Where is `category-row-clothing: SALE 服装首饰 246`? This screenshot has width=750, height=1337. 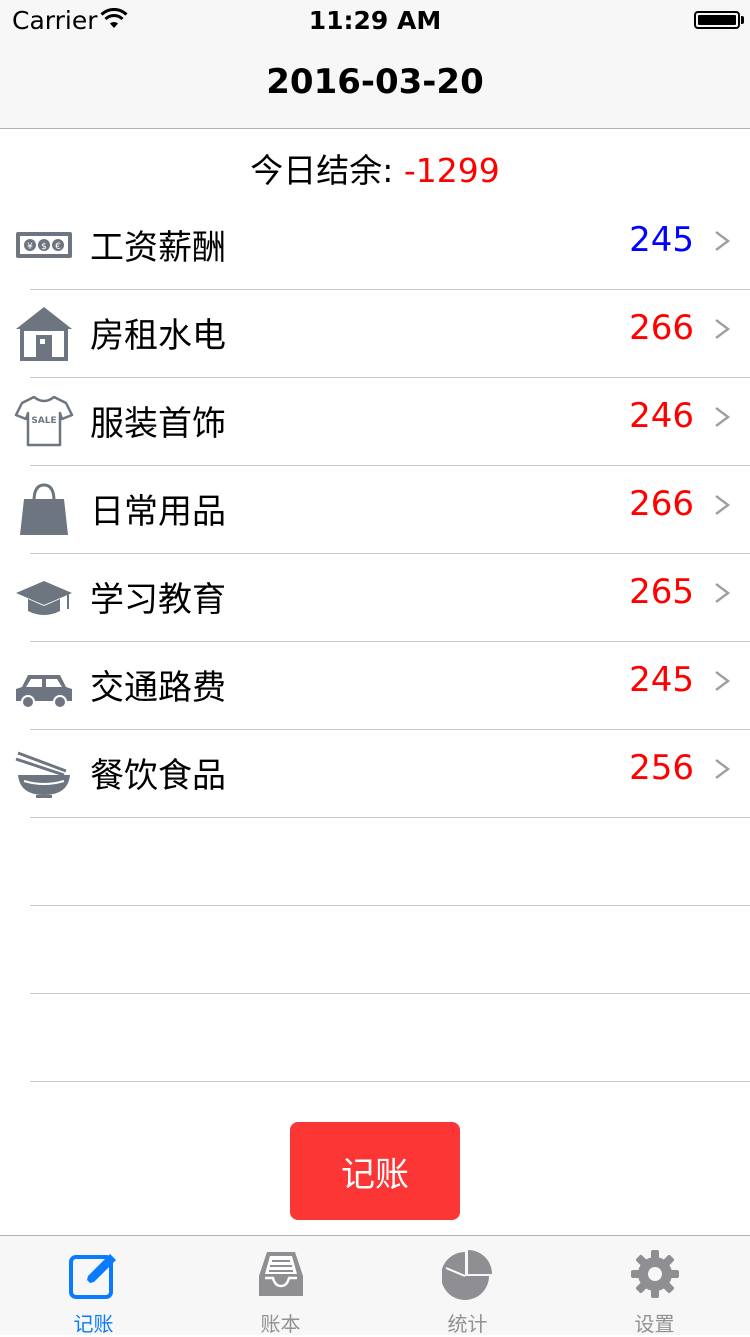
category-row-clothing: SALE 服装首饰 246 is located at coordinates (375, 421).